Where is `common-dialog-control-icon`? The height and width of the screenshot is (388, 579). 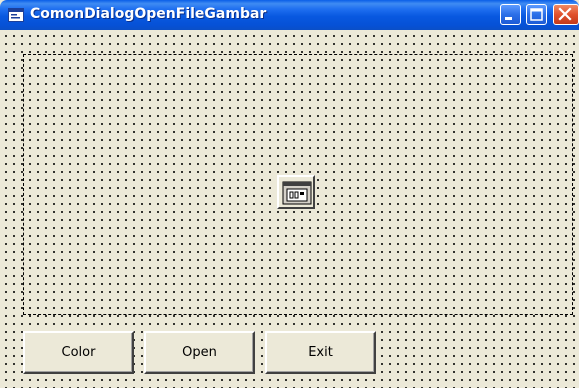 common-dialog-control-icon is located at coordinates (297, 193).